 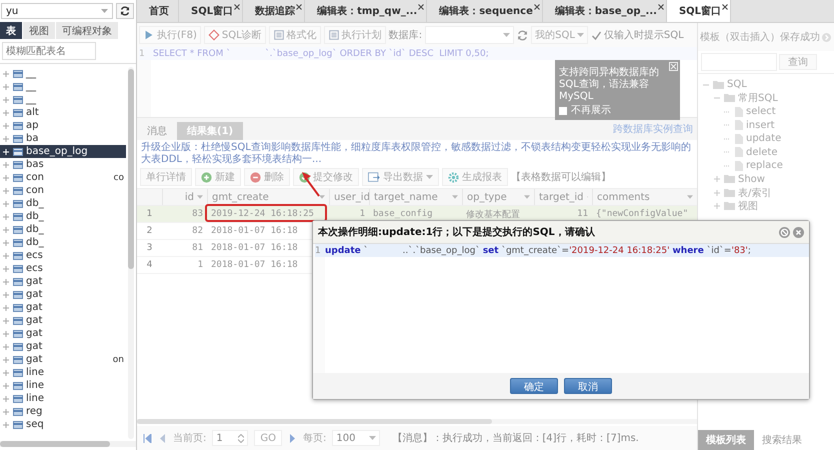 I want to click on action-button: 导出数据, so click(x=400, y=177).